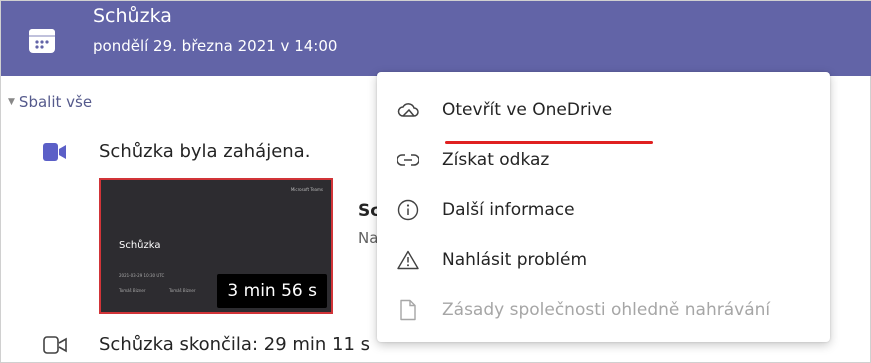 This screenshot has width=871, height=363. I want to click on menu-item-recording-policy: Zásady společnosti ohledně nahrávání, so click(603, 310).